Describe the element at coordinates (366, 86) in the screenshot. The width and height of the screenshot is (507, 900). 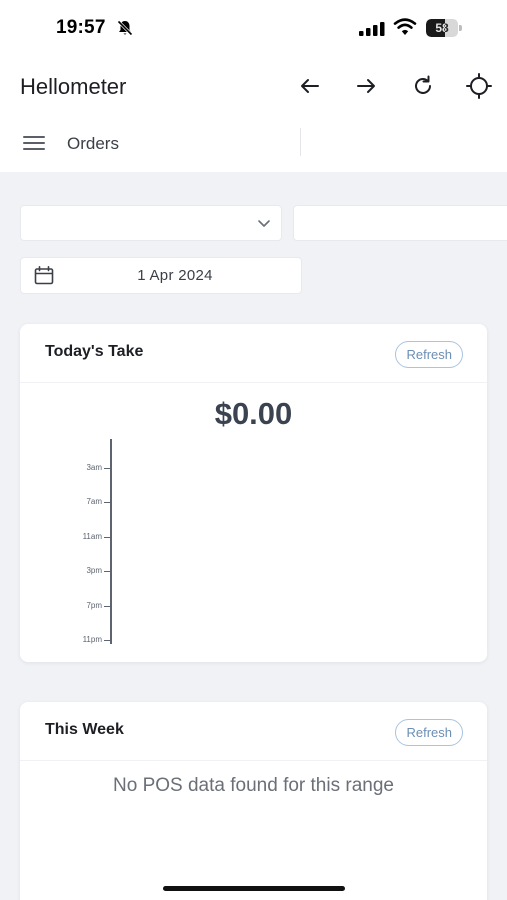
I see `forward-arrow-icon` at that location.